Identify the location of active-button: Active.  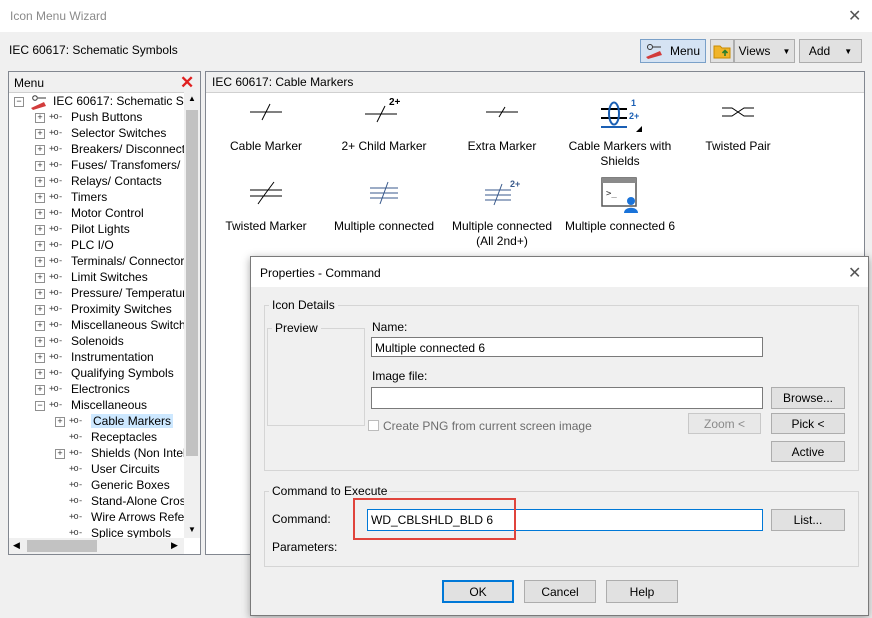
(808, 451).